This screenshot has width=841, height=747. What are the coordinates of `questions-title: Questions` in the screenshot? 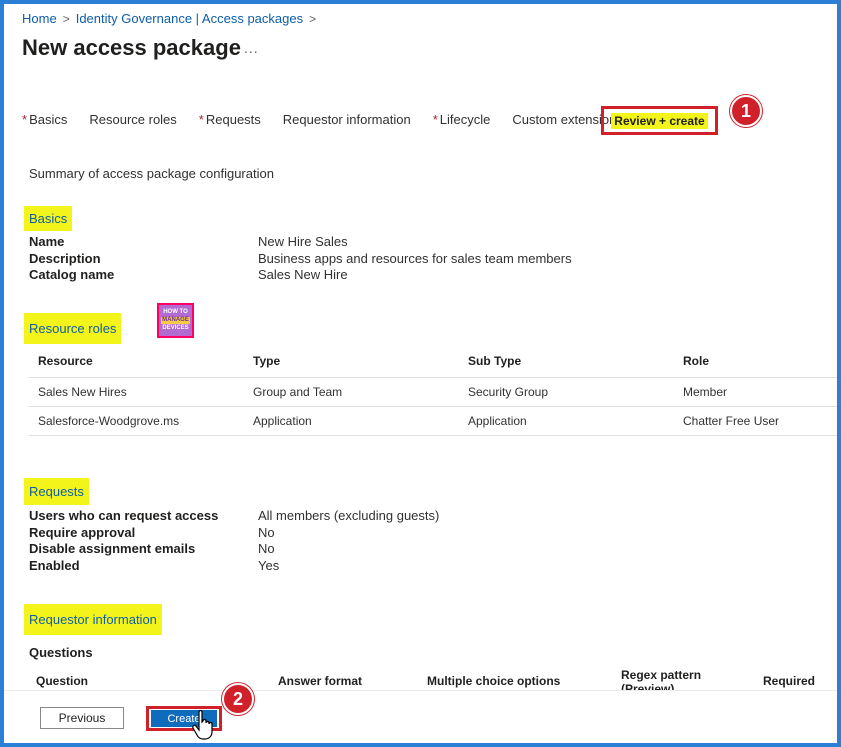 It's located at (61, 652).